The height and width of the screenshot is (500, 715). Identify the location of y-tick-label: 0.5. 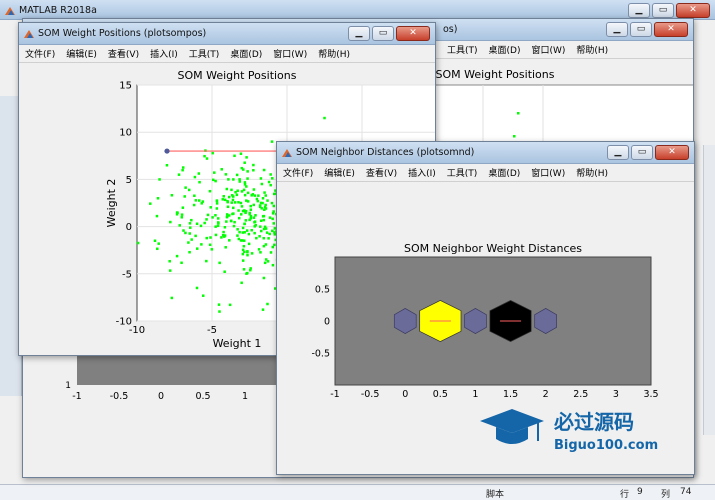
(322, 290).